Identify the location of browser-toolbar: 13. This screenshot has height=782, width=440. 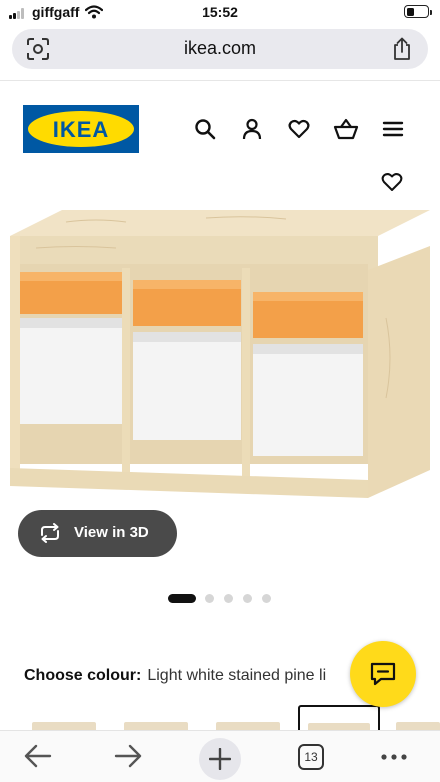
(220, 756).